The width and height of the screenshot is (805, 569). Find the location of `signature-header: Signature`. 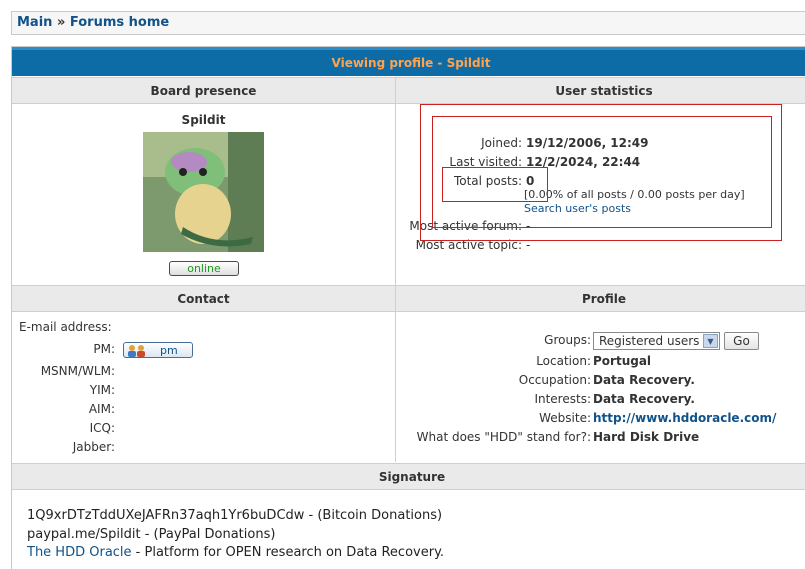

signature-header: Signature is located at coordinates (408, 476).